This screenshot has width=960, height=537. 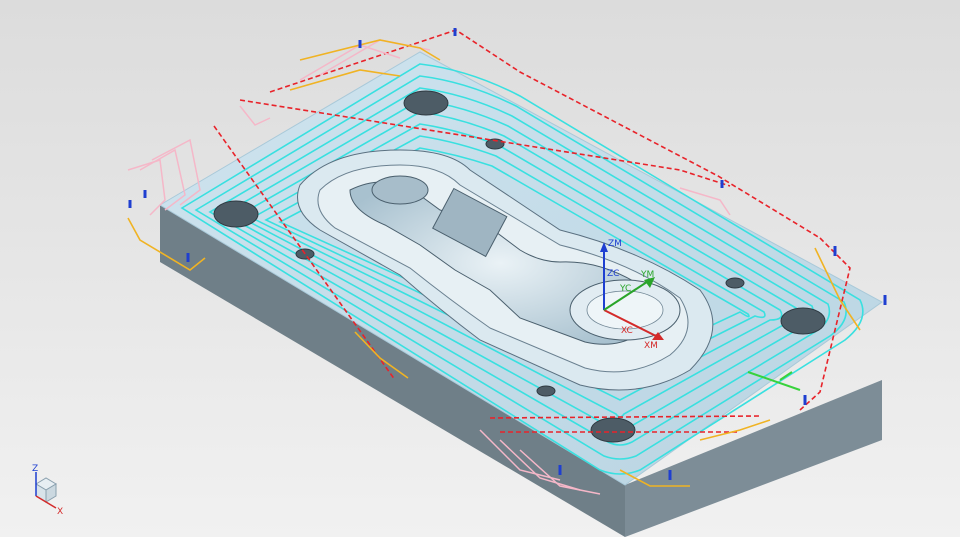 What do you see at coordinates (60, 512) in the screenshot?
I see `triad-x-label: X` at bounding box center [60, 512].